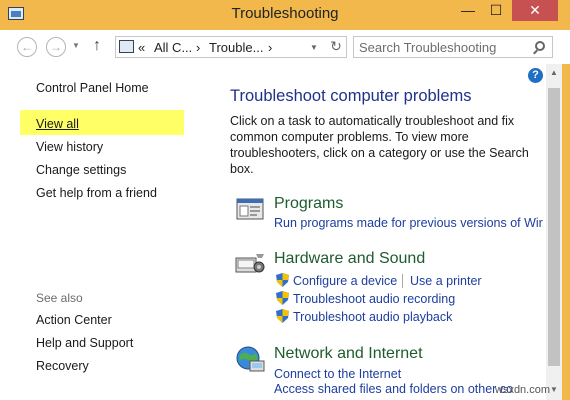 The width and height of the screenshot is (570, 400). Describe the element at coordinates (250, 359) in the screenshot. I see `network-and-internet-icon` at that location.